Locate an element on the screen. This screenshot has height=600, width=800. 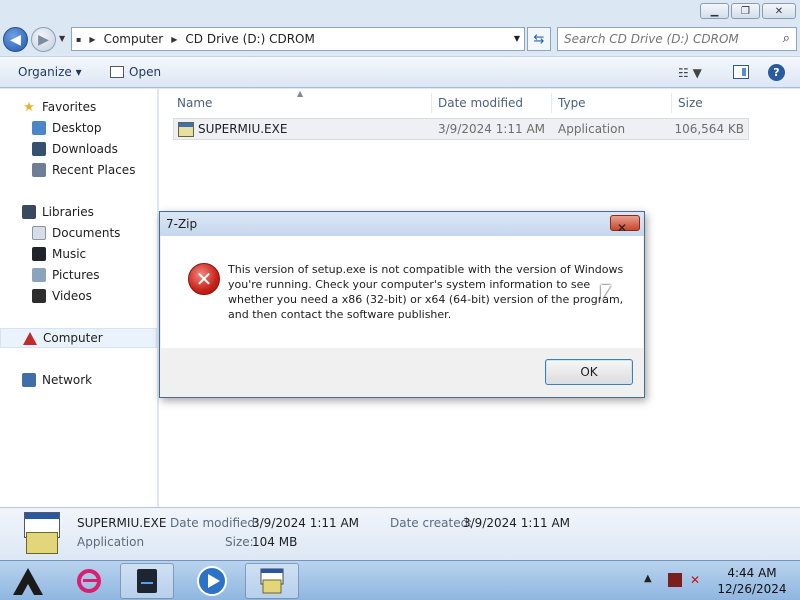
help-button: ? is located at coordinates (776, 72).